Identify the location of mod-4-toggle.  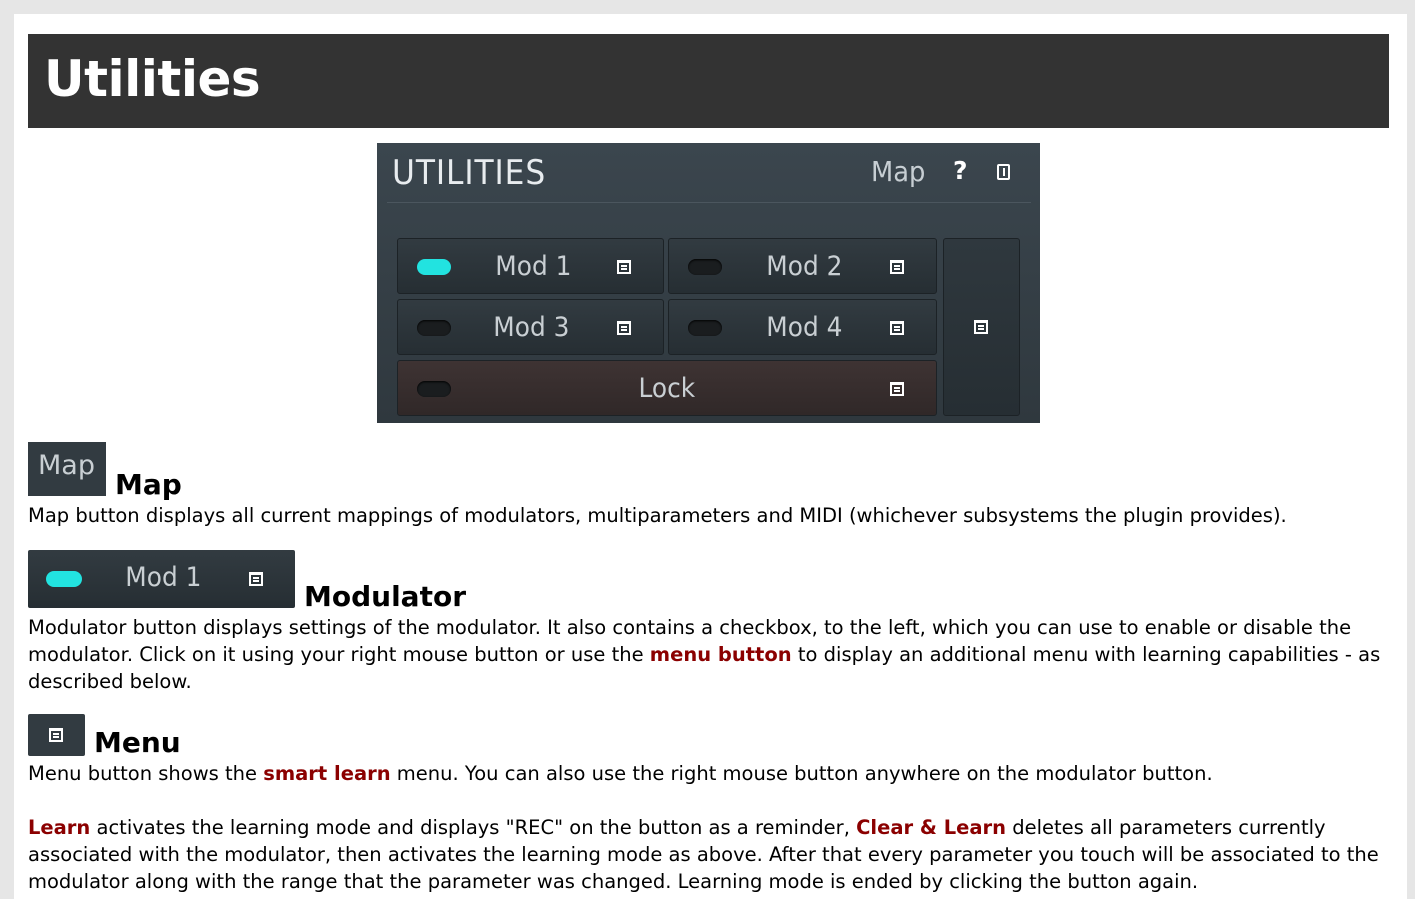
(705, 328).